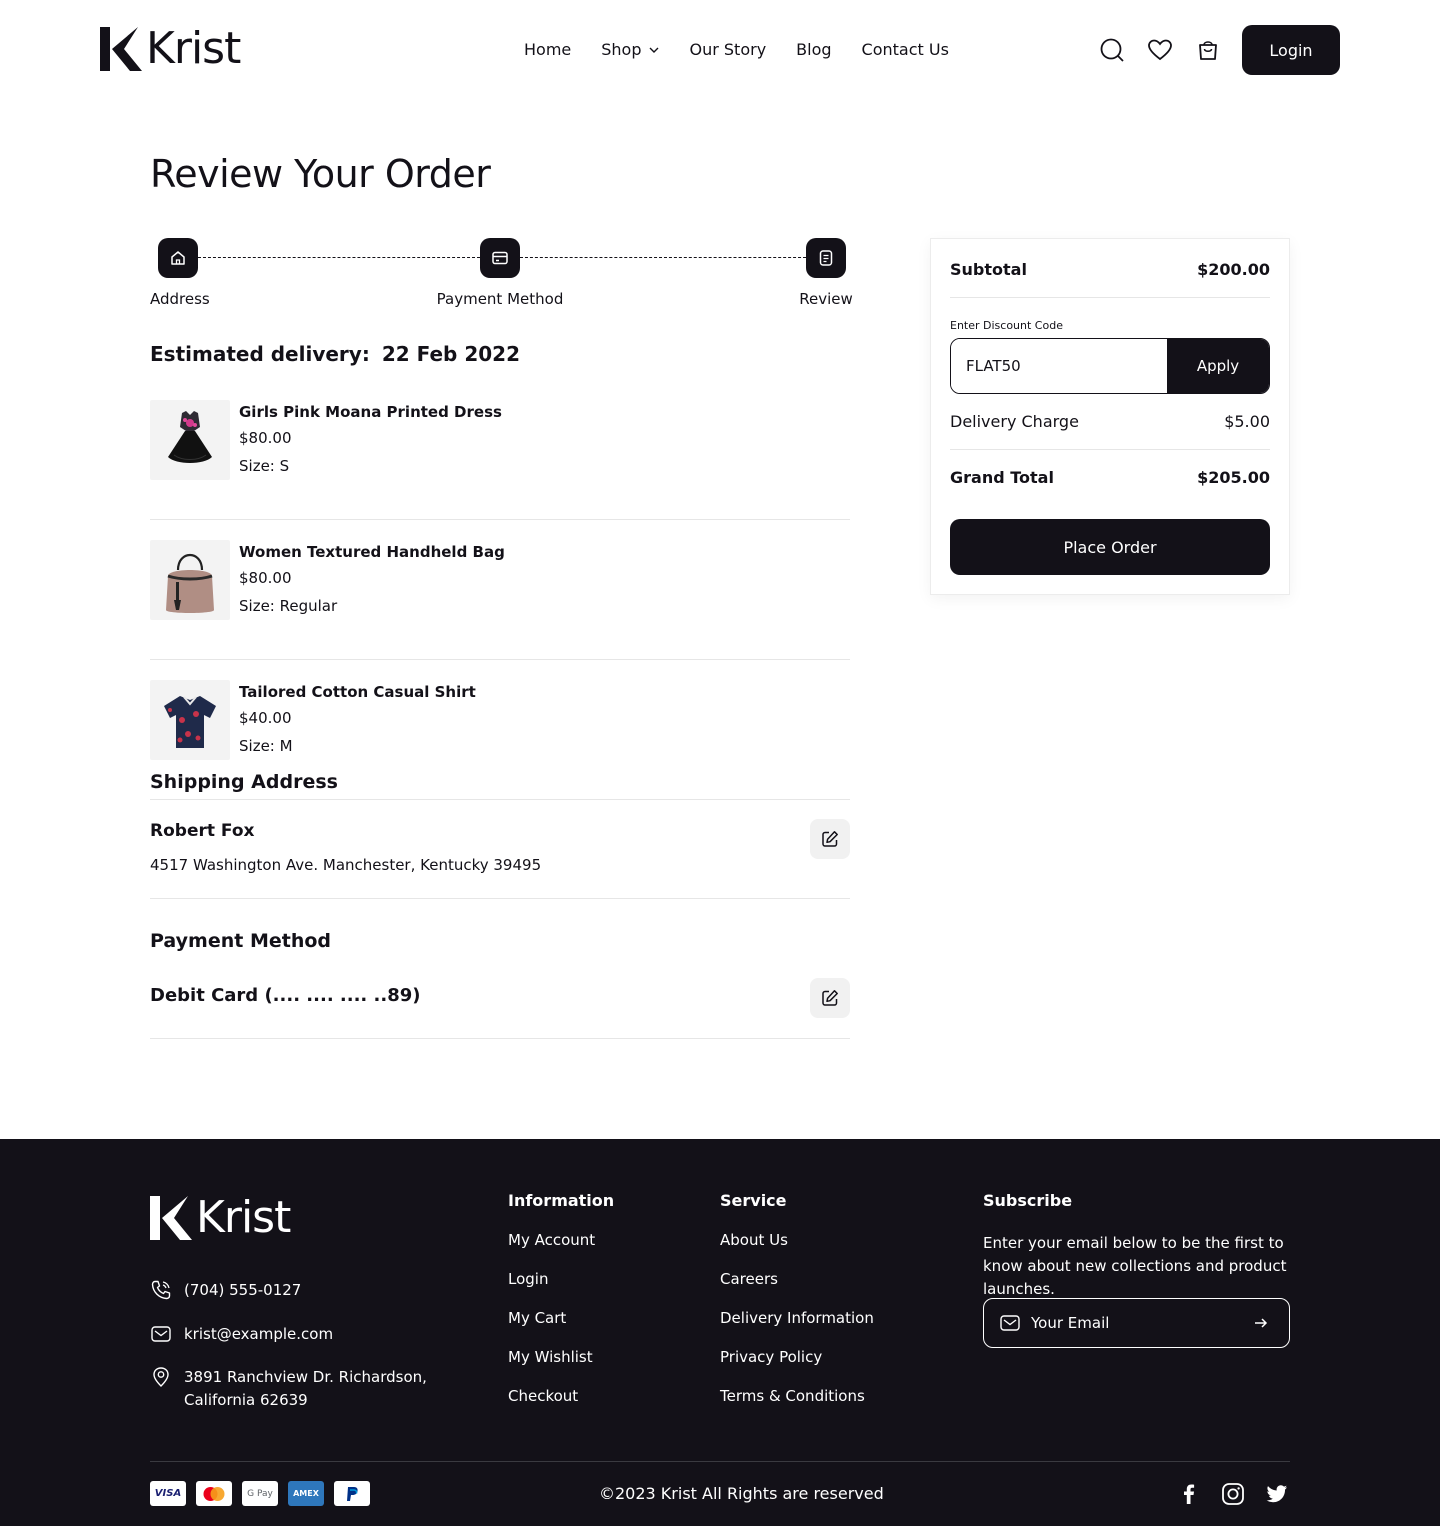 This screenshot has height=1526, width=1440. What do you see at coordinates (797, 1357) in the screenshot?
I see `footer-link-privacy-policy: Privacy Policy` at bounding box center [797, 1357].